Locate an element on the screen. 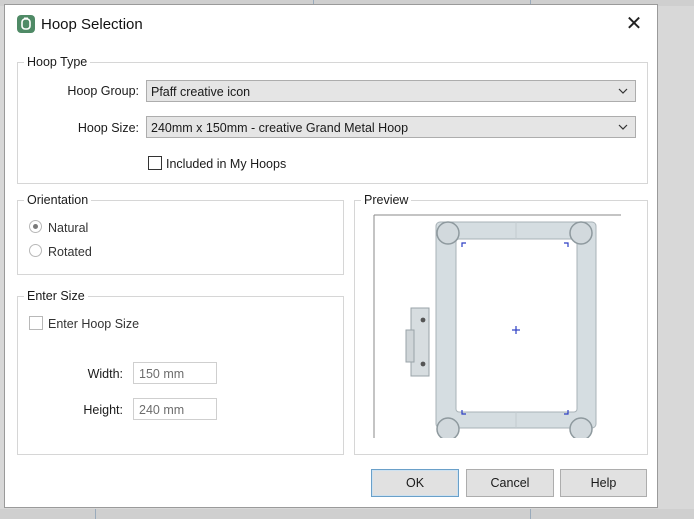 The height and width of the screenshot is (519, 694). natural-radio-label: Natural is located at coordinates (68, 228).